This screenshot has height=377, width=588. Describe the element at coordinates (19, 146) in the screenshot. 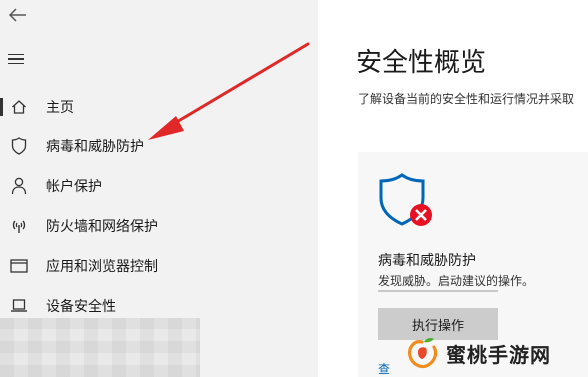

I see `shield-icon` at that location.